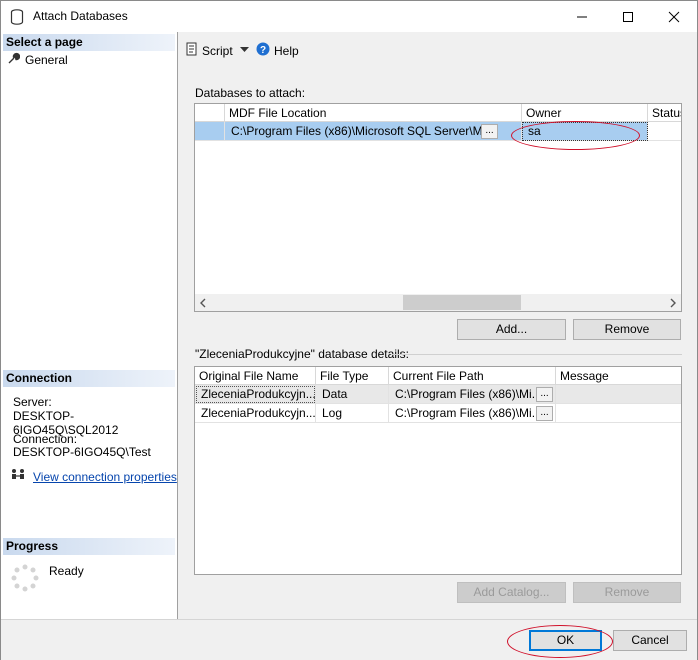 This screenshot has height=660, width=698. I want to click on page-item-label: General, so click(46, 60).